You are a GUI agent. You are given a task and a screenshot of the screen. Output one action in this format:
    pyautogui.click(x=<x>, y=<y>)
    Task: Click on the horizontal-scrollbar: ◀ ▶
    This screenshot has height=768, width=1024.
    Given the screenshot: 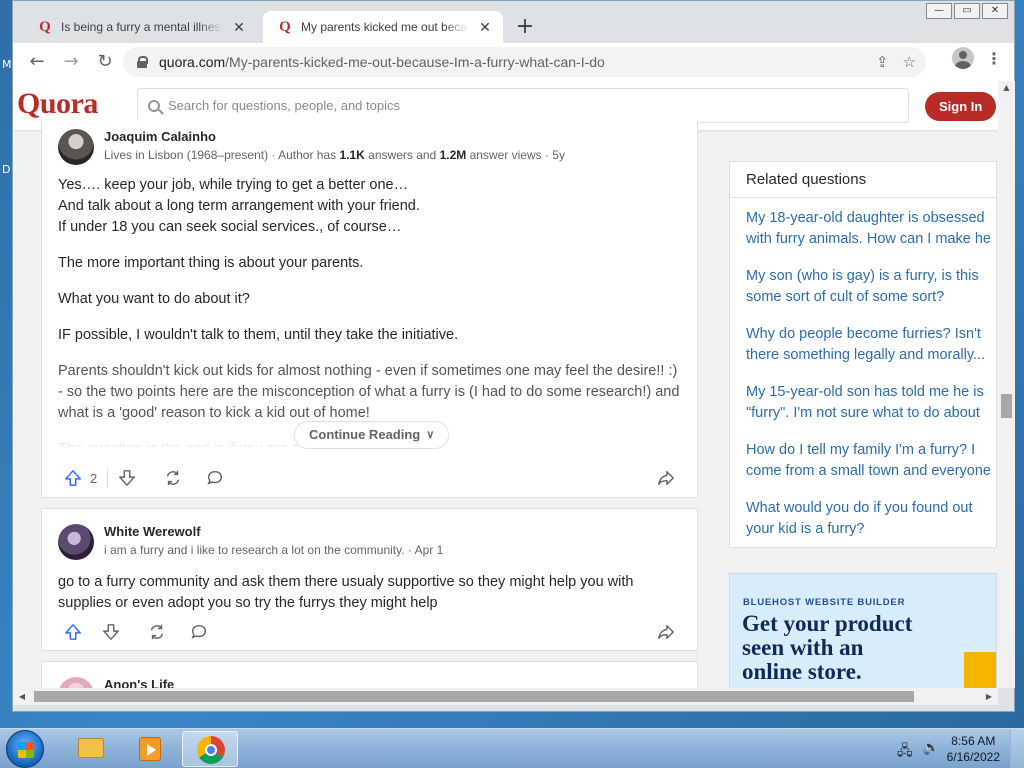 What is the action you would take?
    pyautogui.click(x=505, y=696)
    